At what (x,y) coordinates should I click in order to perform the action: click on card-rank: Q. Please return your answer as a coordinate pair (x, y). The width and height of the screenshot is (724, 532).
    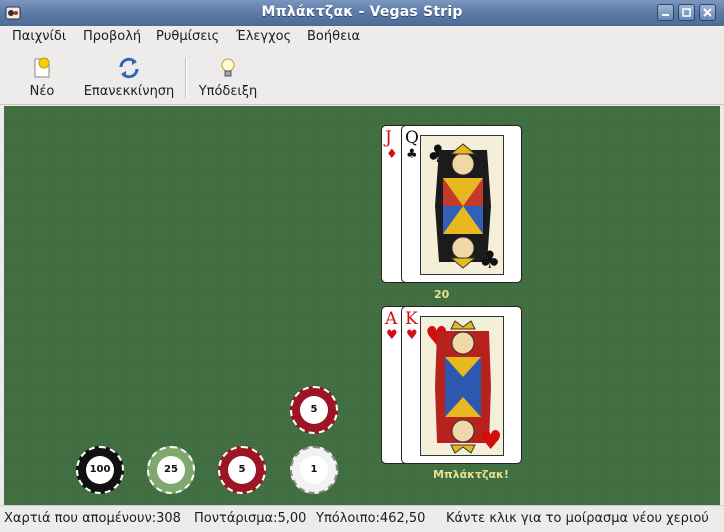
    Looking at the image, I should click on (412, 138).